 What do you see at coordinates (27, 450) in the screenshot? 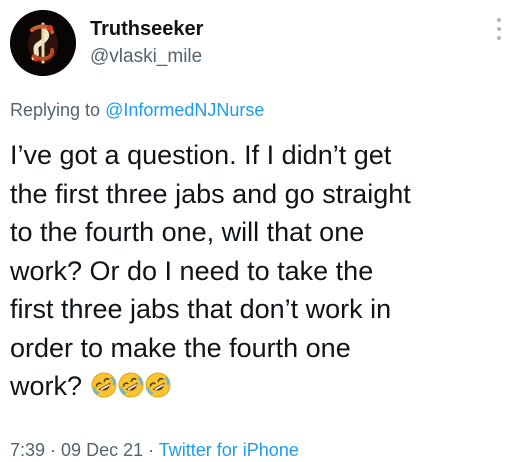
I see `tweet-time: 7:39` at bounding box center [27, 450].